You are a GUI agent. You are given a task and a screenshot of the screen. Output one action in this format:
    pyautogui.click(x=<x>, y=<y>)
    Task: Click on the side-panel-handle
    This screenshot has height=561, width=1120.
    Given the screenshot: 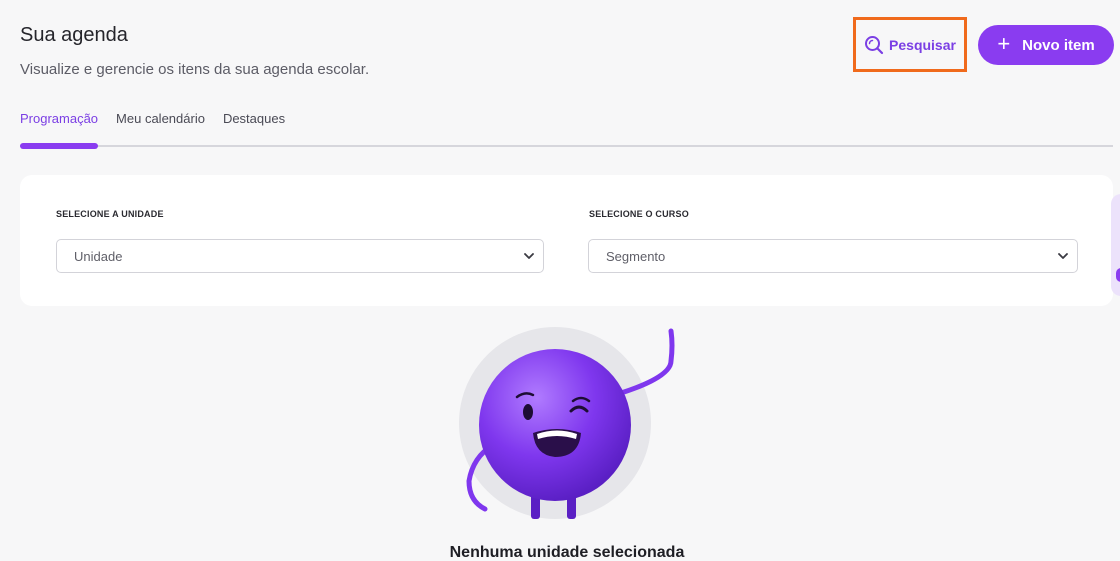 What is the action you would take?
    pyautogui.click(x=1115, y=245)
    